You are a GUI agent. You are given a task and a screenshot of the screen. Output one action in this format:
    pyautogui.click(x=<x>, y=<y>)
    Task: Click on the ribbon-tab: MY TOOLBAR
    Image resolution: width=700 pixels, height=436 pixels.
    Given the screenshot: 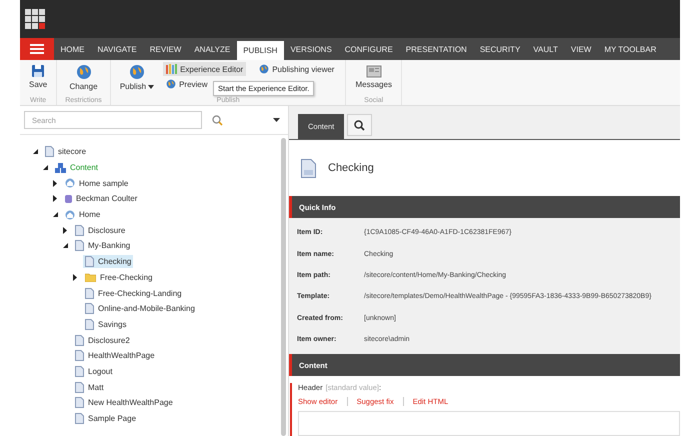 What is the action you would take?
    pyautogui.click(x=630, y=49)
    